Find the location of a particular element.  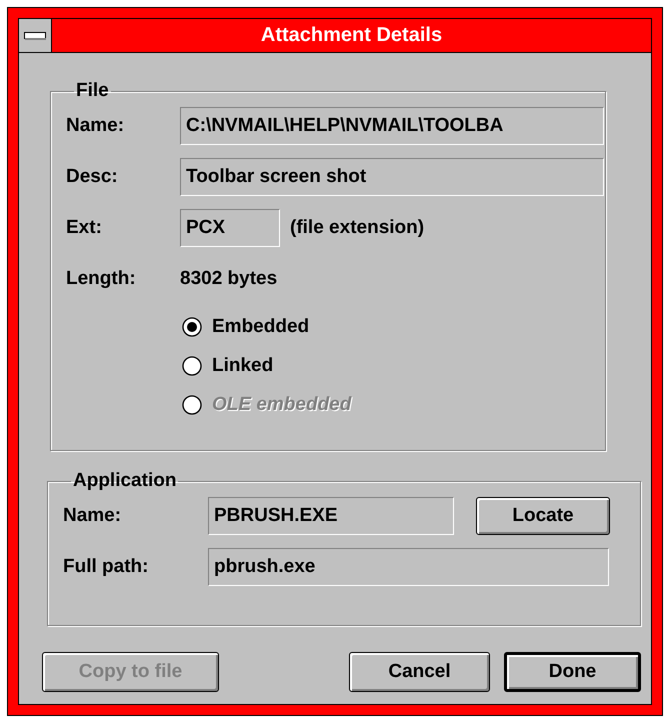

dialog-button: Cancel is located at coordinates (419, 672).